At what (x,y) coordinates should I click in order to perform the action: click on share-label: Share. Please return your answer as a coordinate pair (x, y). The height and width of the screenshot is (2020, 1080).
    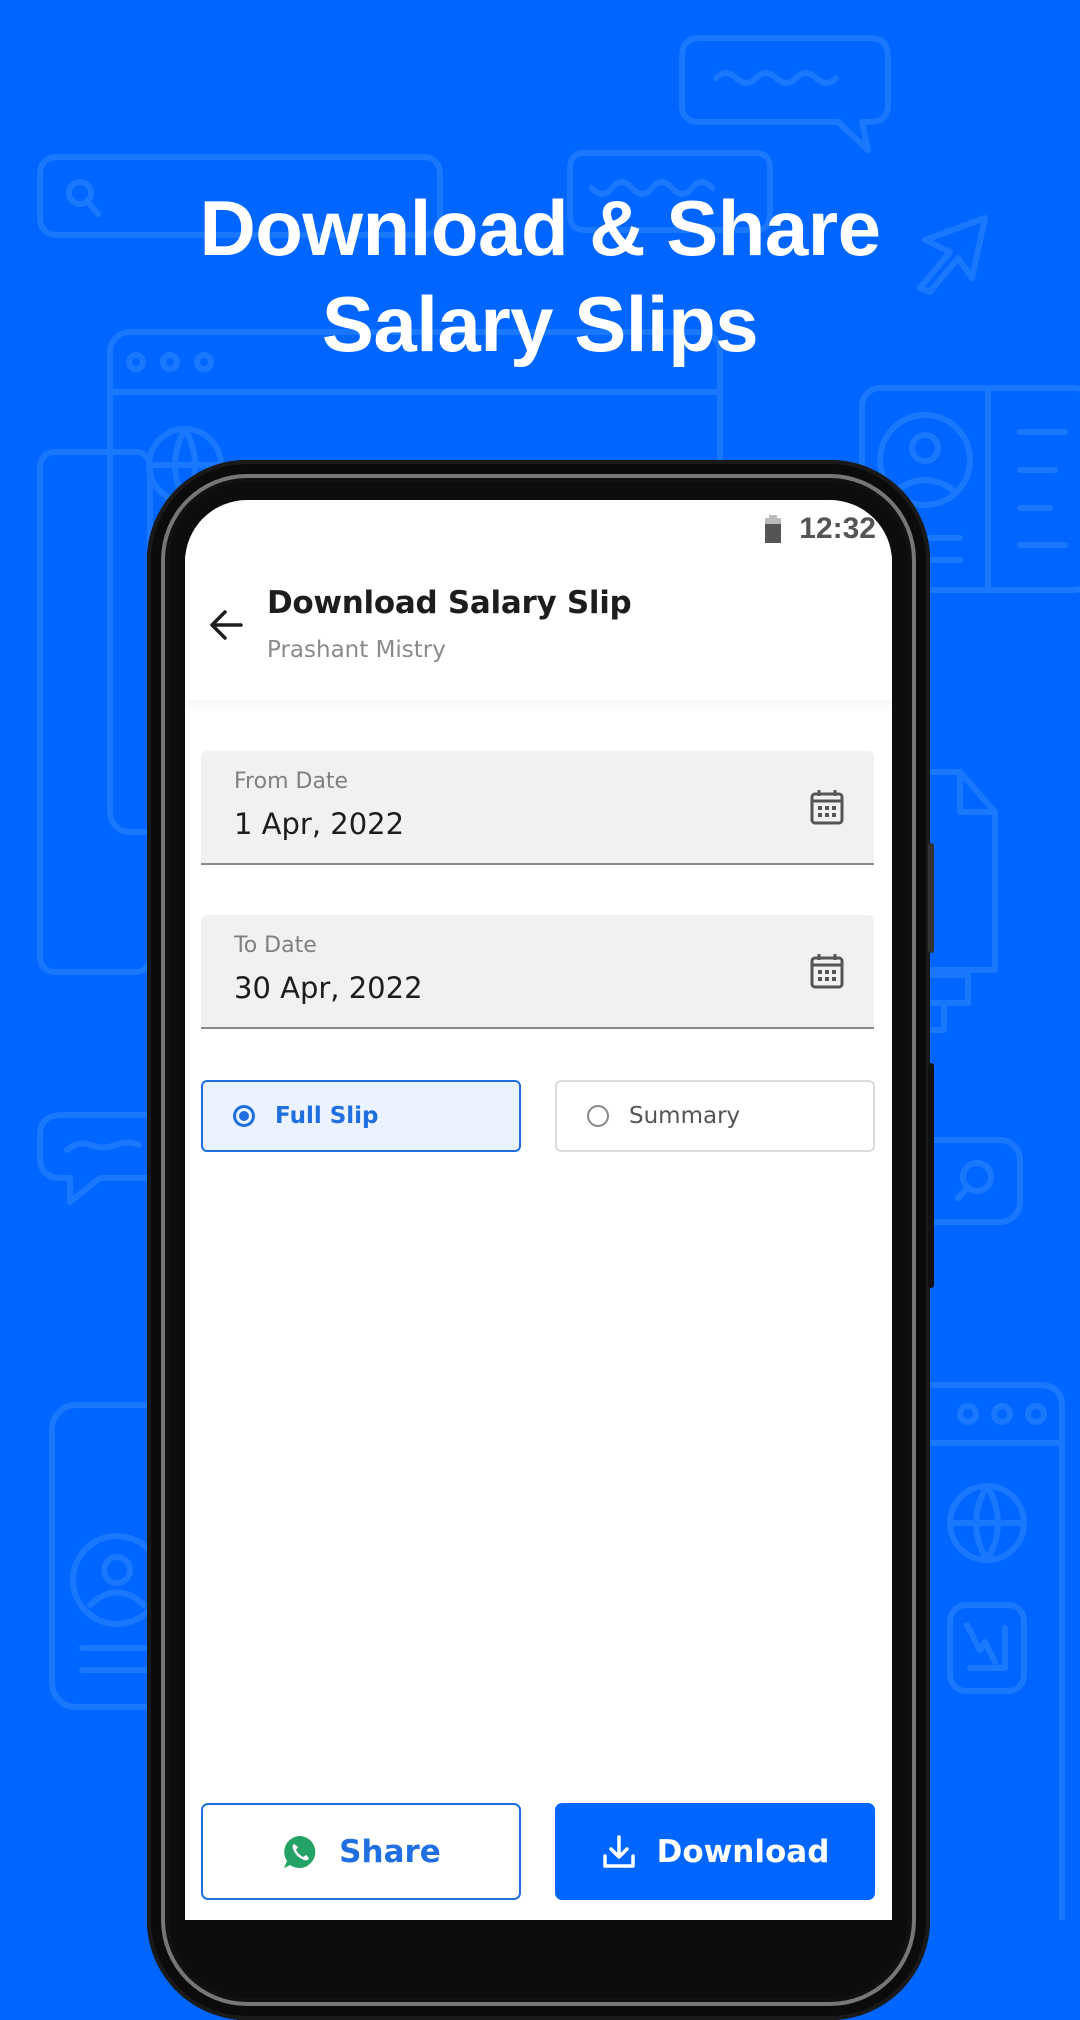
    Looking at the image, I should click on (390, 1851).